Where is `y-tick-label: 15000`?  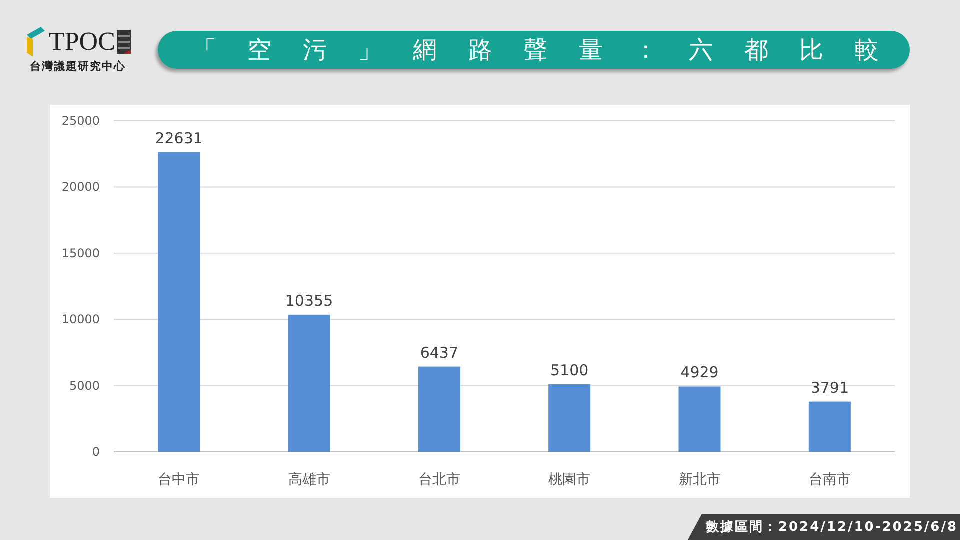
y-tick-label: 15000 is located at coordinates (81, 253).